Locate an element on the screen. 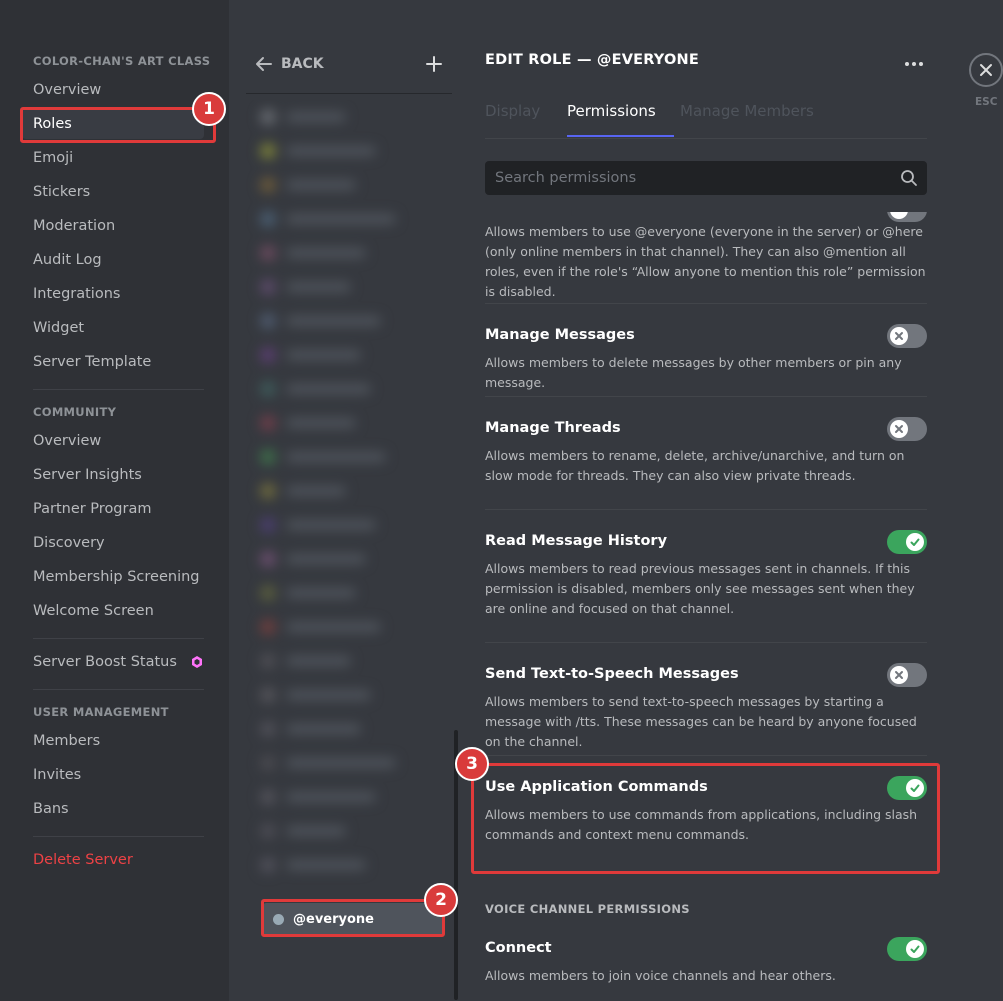 This screenshot has height=1001, width=1003. back-label: BACK is located at coordinates (302, 64).